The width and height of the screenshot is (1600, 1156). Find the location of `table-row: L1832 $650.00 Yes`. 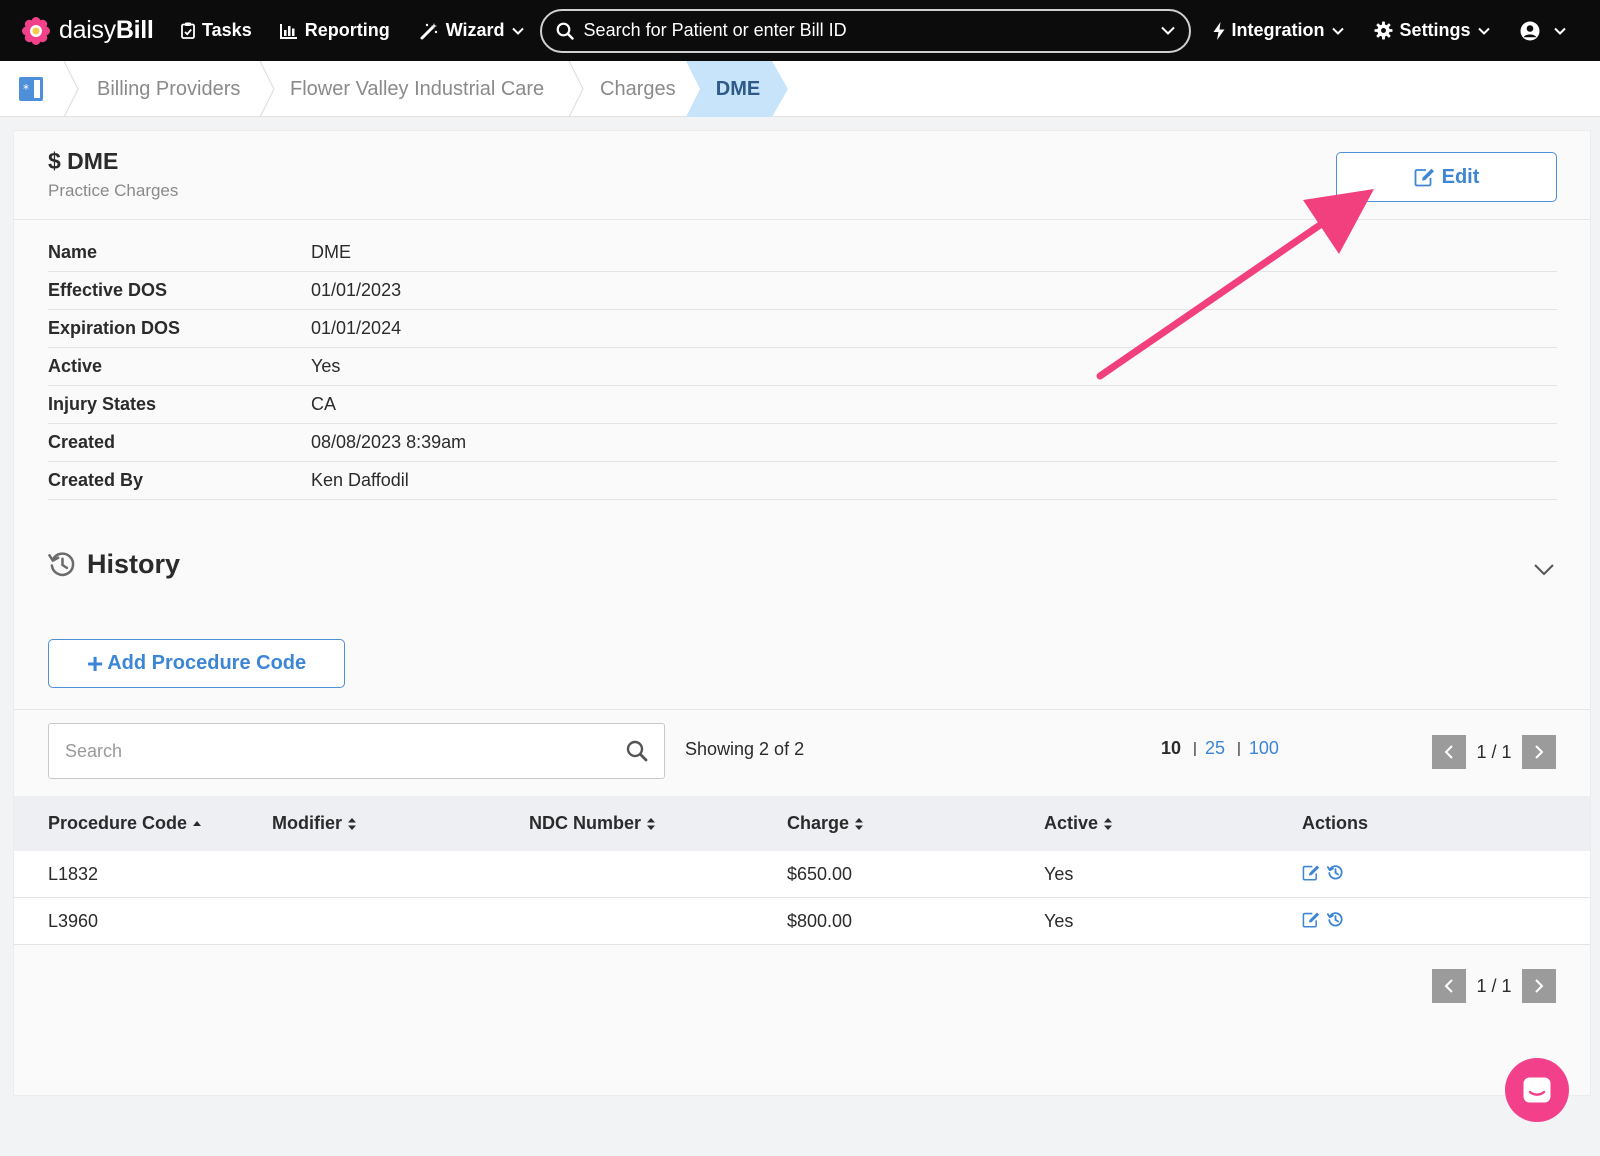

table-row: L1832 $650.00 Yes is located at coordinates (802, 874).